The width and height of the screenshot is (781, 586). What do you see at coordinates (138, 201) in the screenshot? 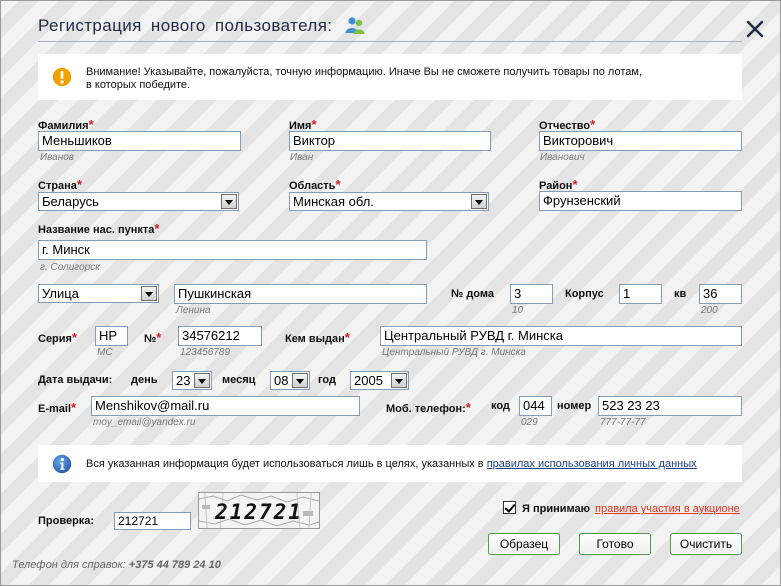
I see `country-select: Беларусь` at bounding box center [138, 201].